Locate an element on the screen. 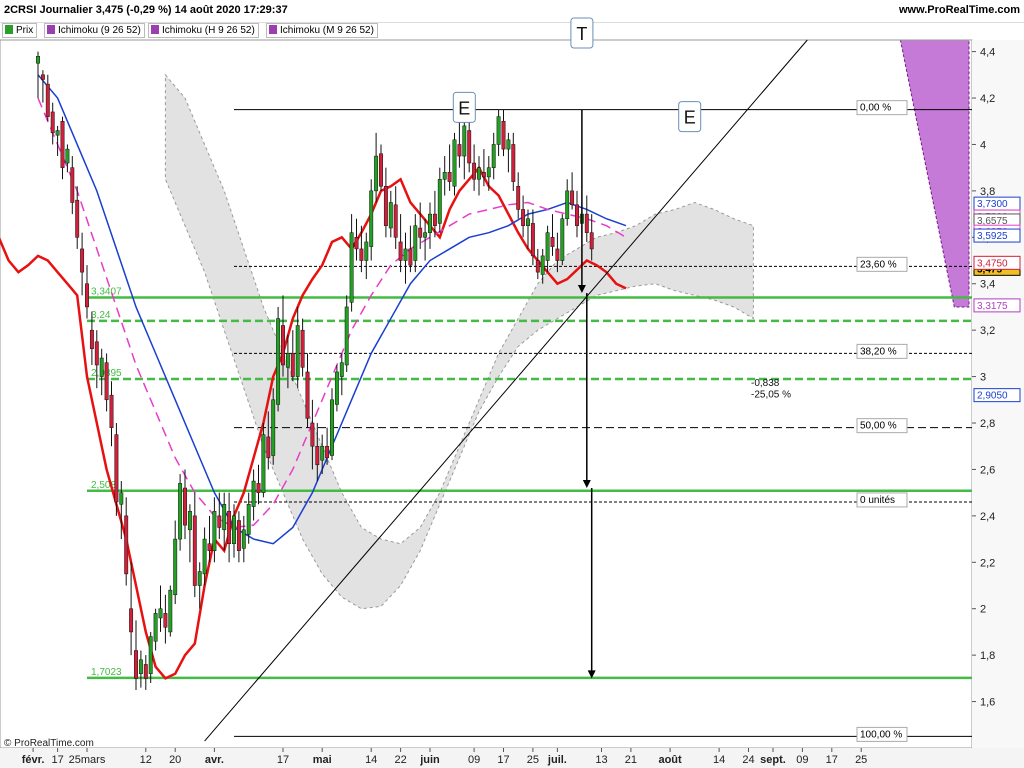 This screenshot has width=1024, height=768. level-label: 3,24 is located at coordinates (101, 315).